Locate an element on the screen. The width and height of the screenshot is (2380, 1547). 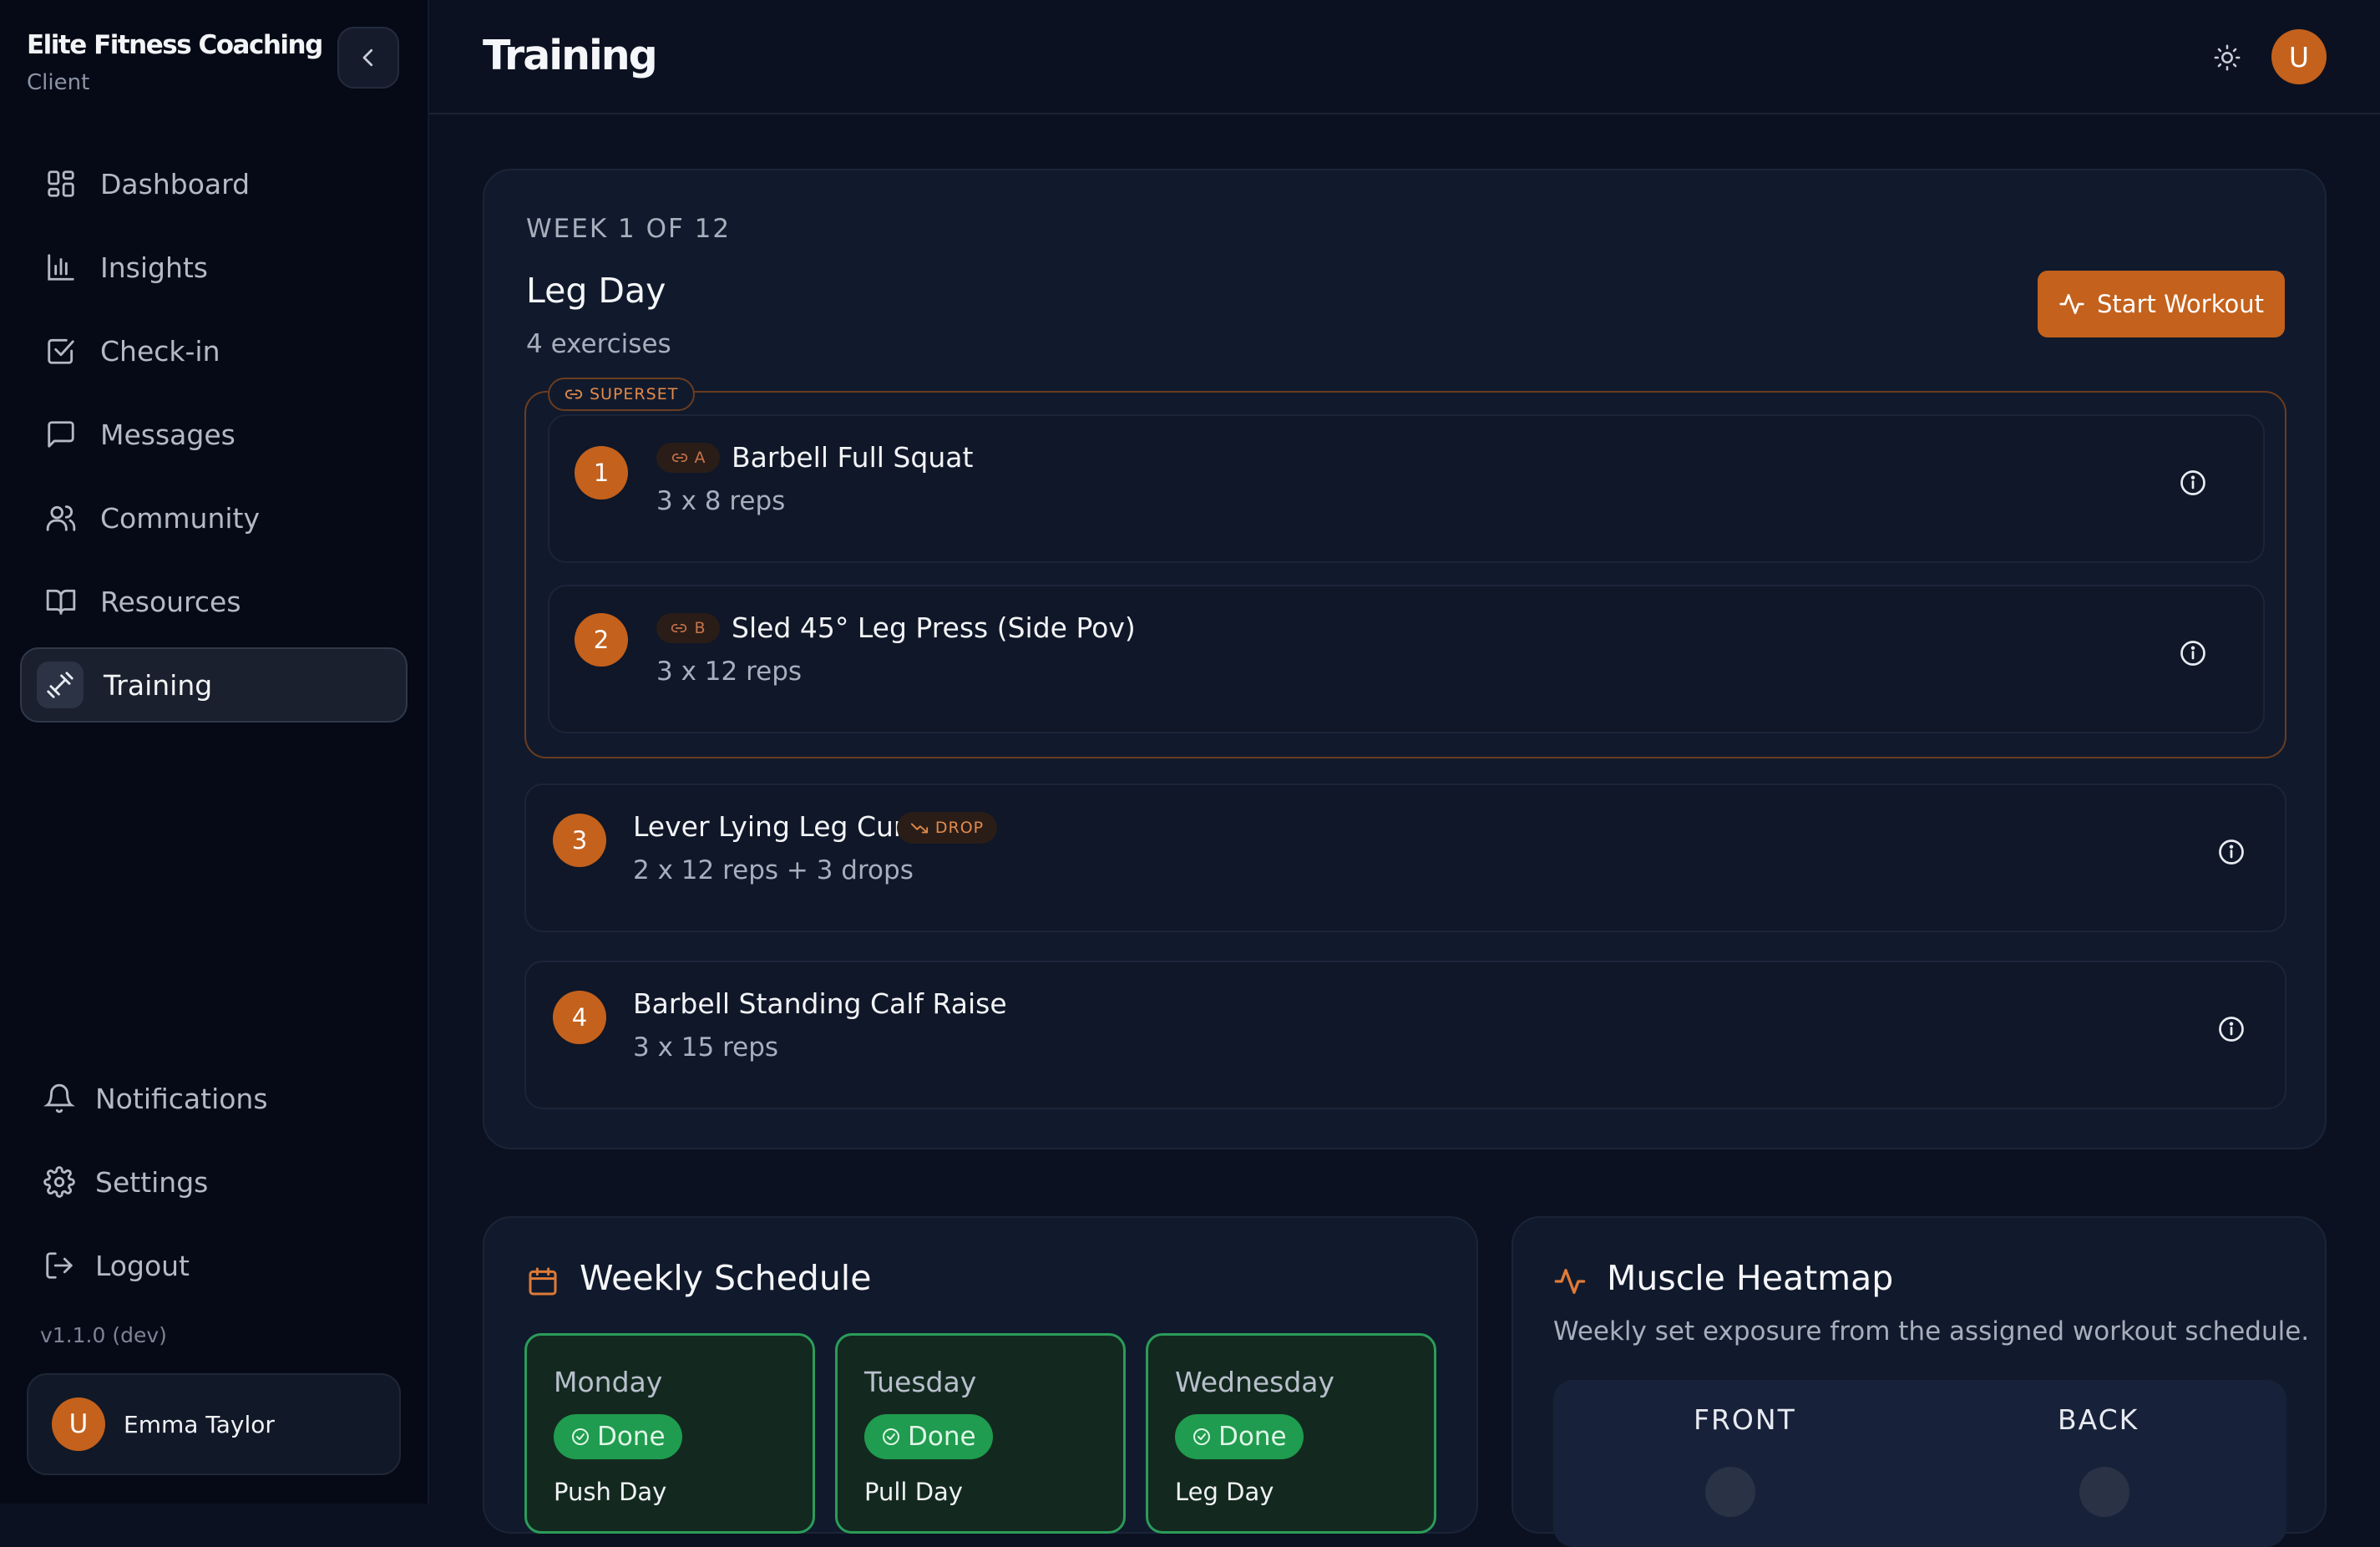
logout-icon is located at coordinates (59, 1265).